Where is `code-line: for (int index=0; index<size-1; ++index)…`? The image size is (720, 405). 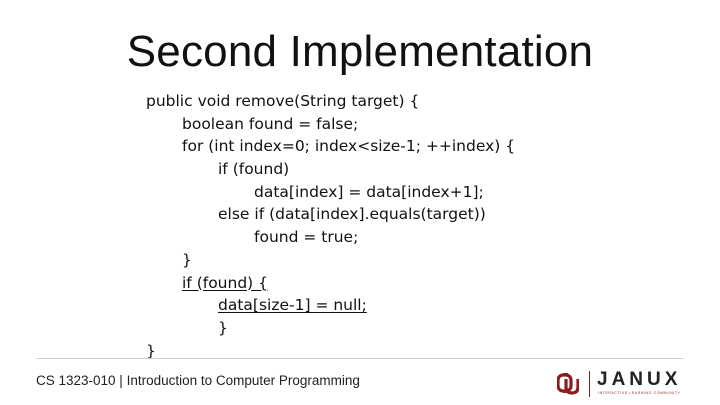 code-line: for (int index=0; index<size-1; ++index)… is located at coordinates (349, 146).